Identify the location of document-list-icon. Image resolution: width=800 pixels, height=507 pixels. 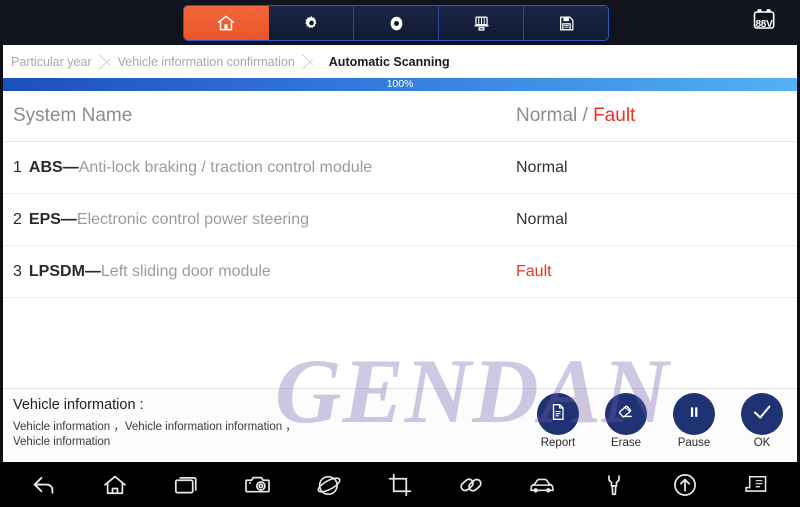
(756, 485).